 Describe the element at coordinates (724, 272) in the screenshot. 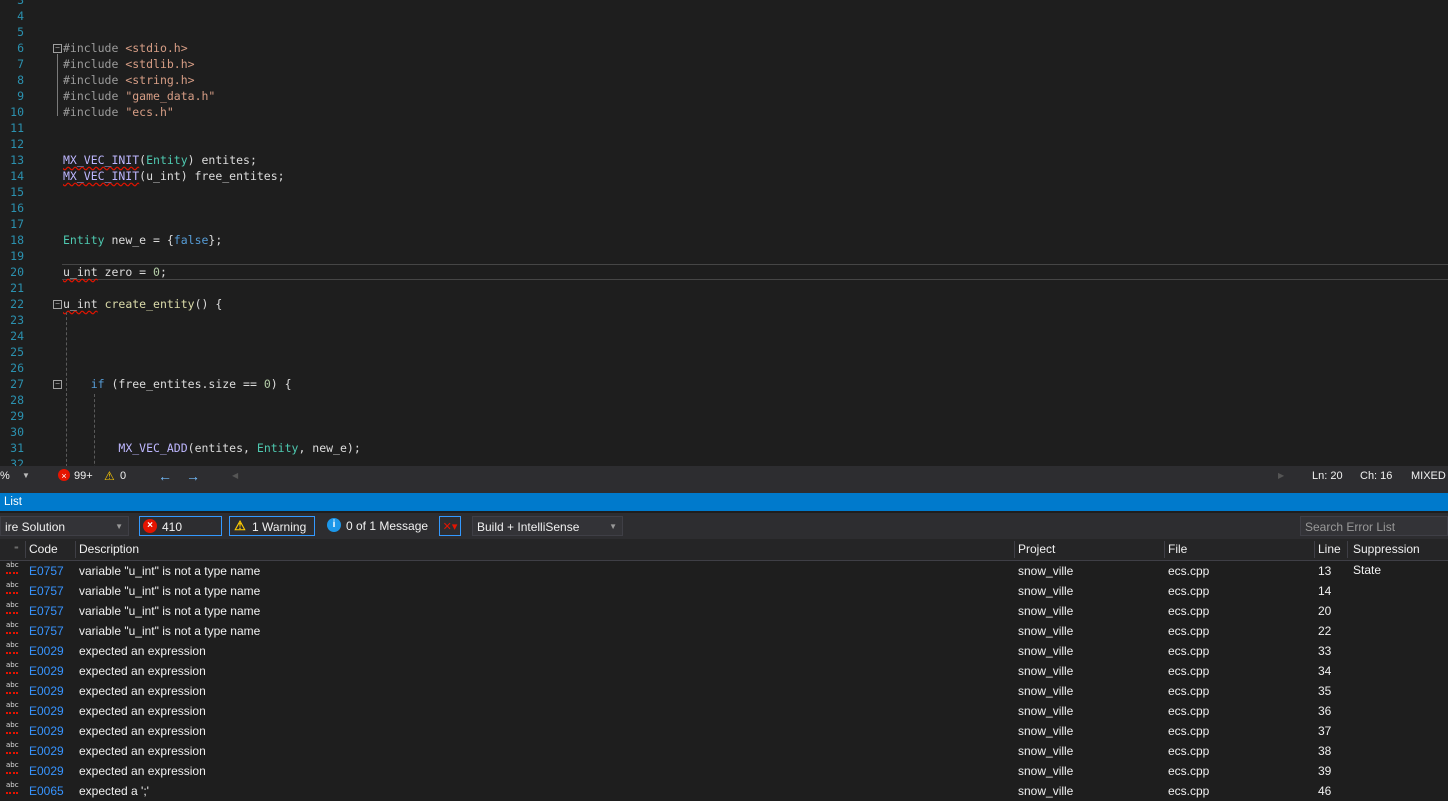

I see `code-line: 20 u_int zero = 0;` at that location.